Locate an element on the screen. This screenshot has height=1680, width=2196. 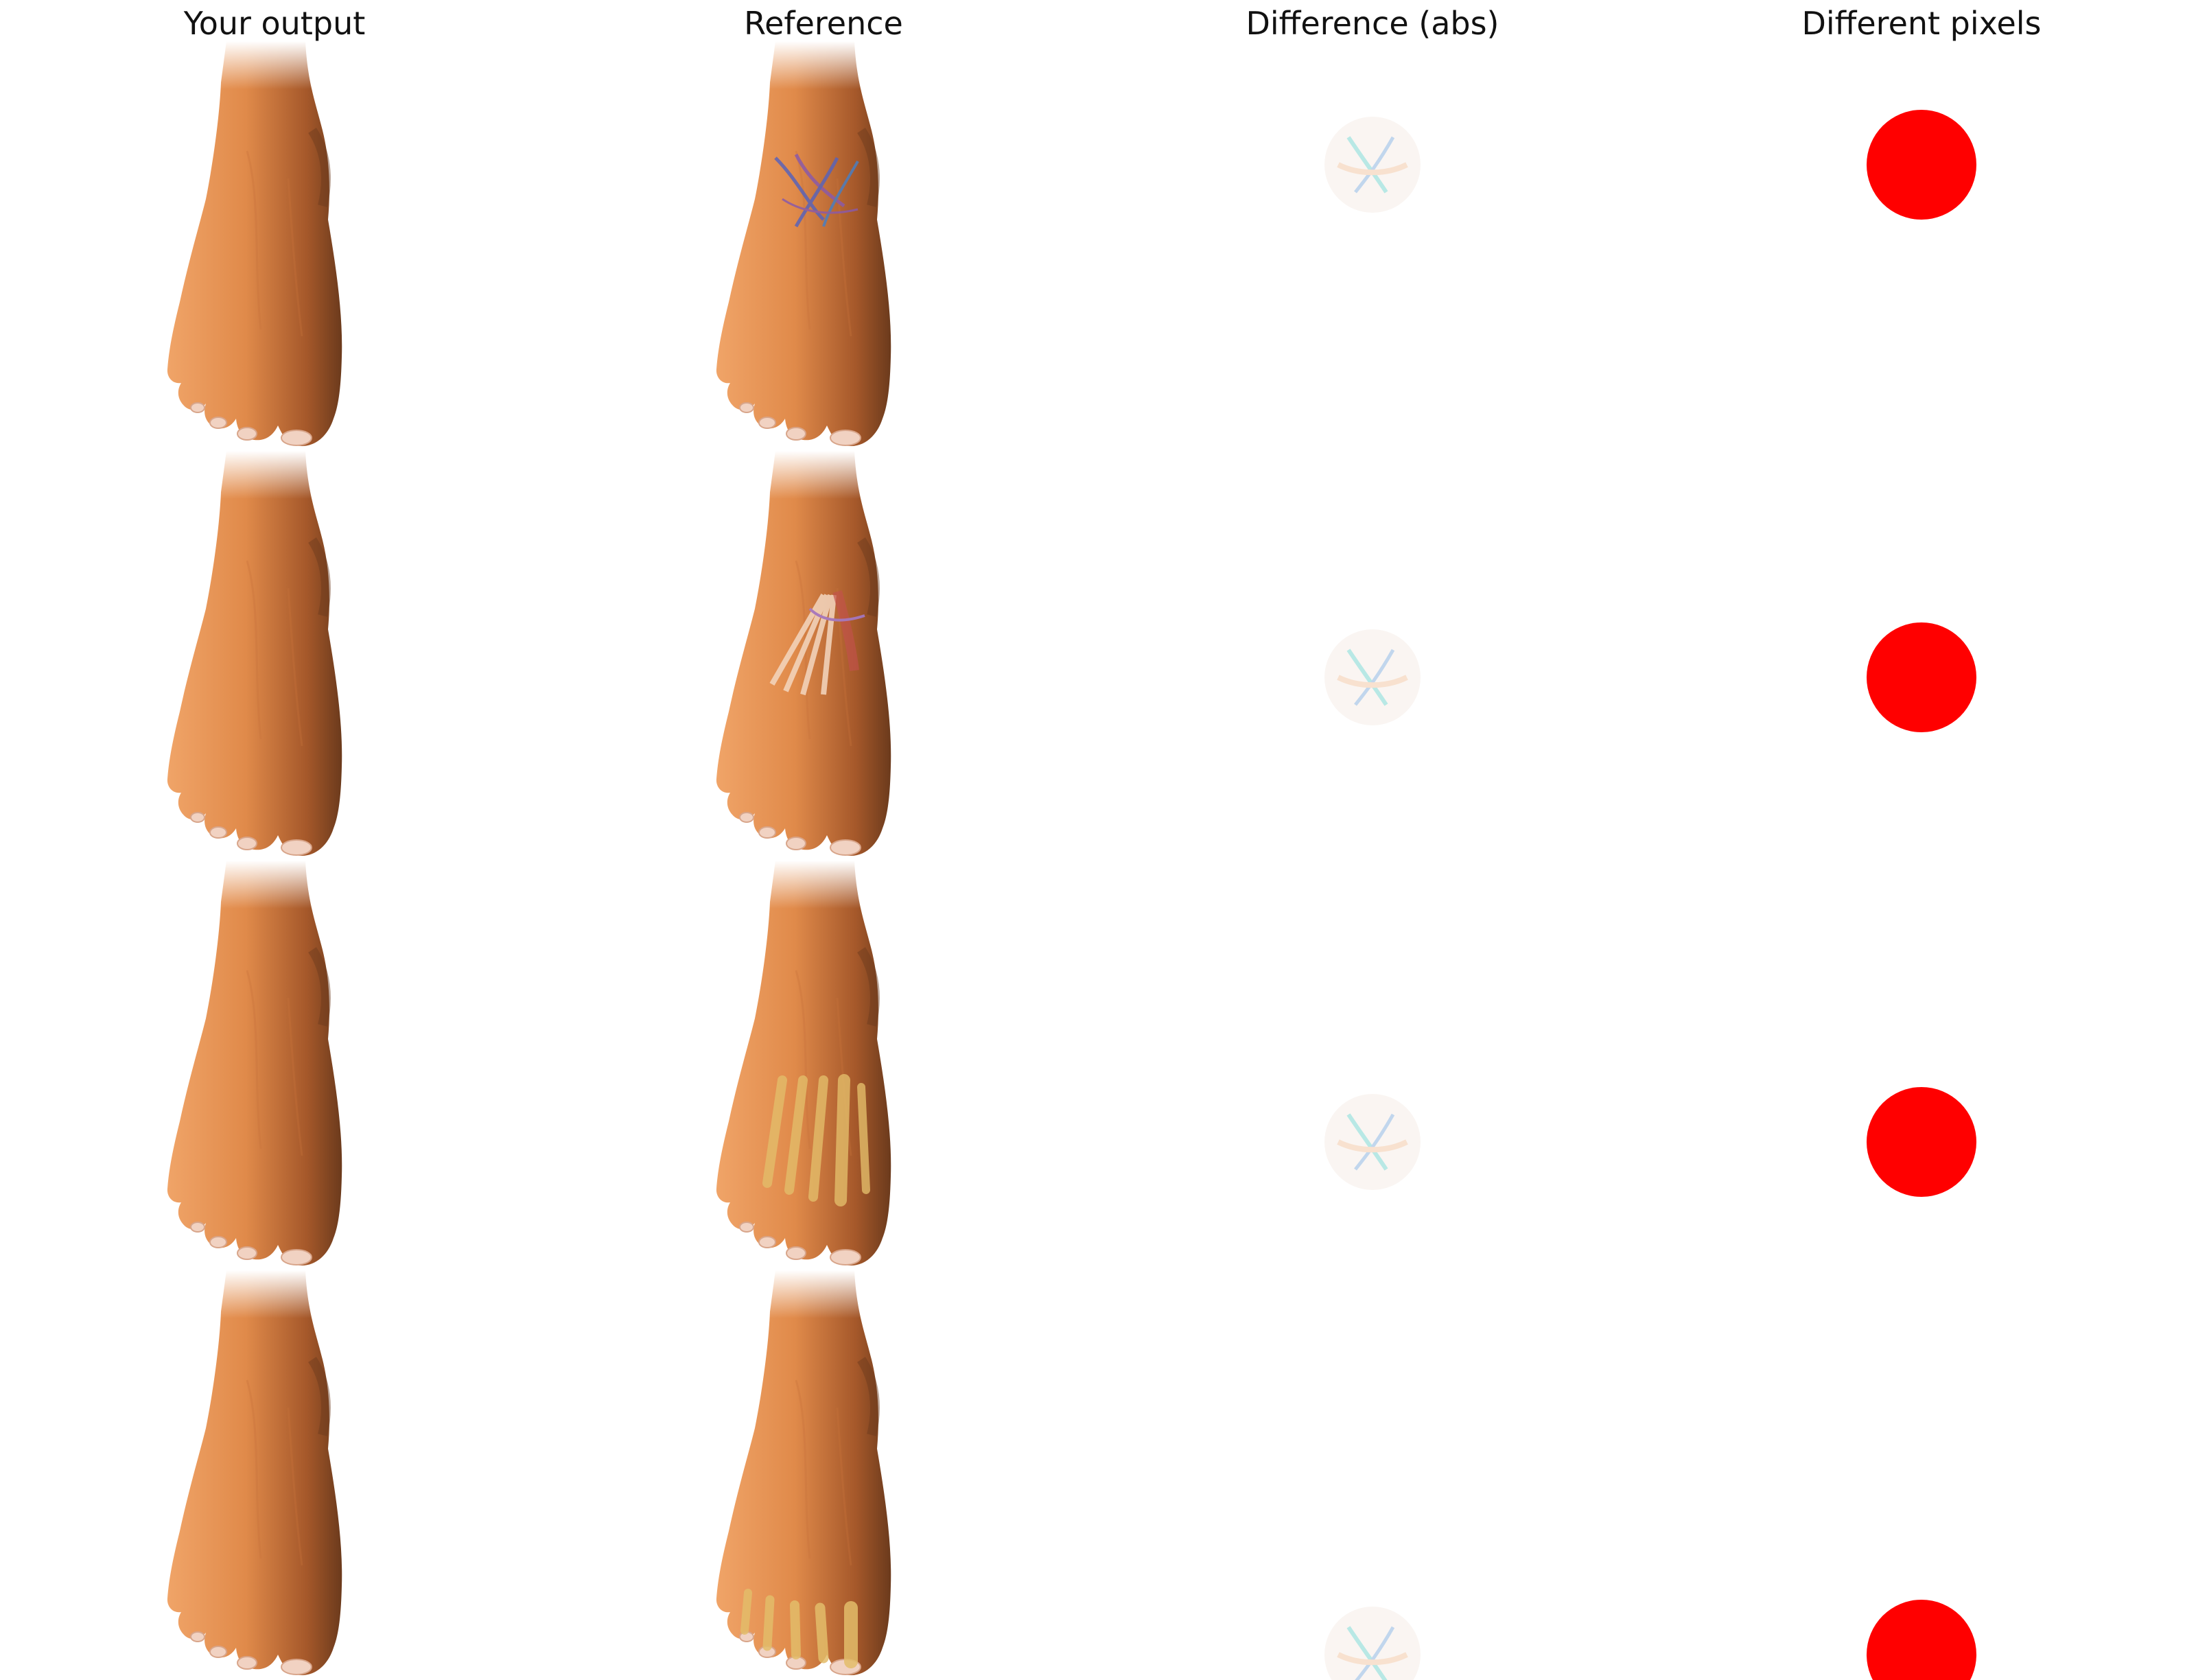
cell-row-2-mask is located at coordinates (1921, 656).